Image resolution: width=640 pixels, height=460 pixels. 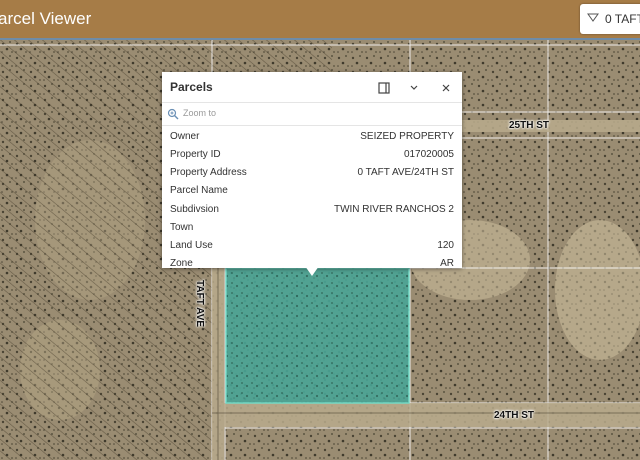 What do you see at coordinates (199, 190) in the screenshot?
I see `attribute-key: Parcel Name` at bounding box center [199, 190].